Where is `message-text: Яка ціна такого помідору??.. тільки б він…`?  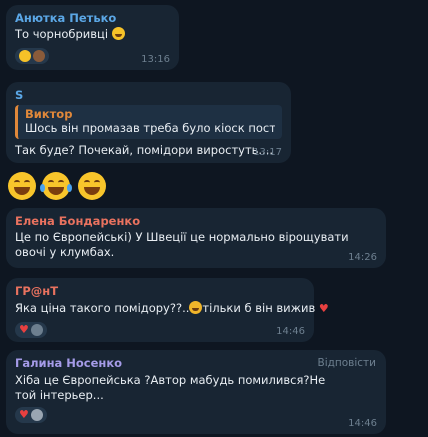
message-text: Яка ціна такого помідору??.. тільки б він… is located at coordinates (172, 308).